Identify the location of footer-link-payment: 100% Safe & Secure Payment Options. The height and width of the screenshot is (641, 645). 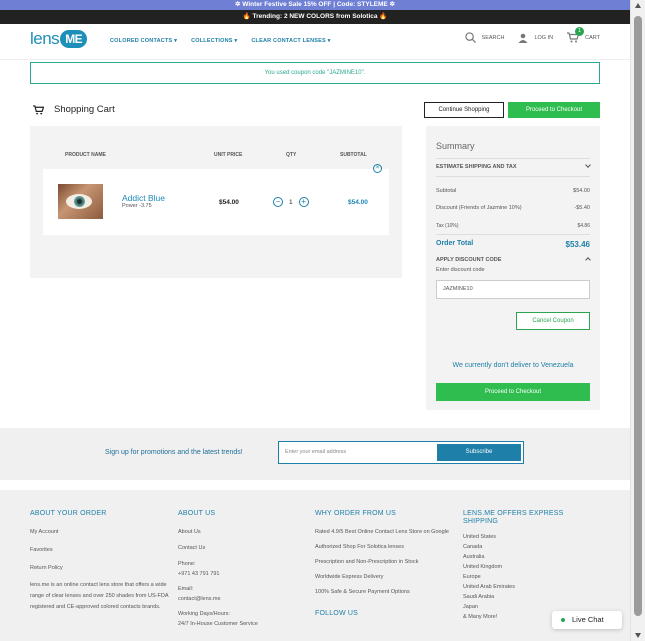
(385, 592).